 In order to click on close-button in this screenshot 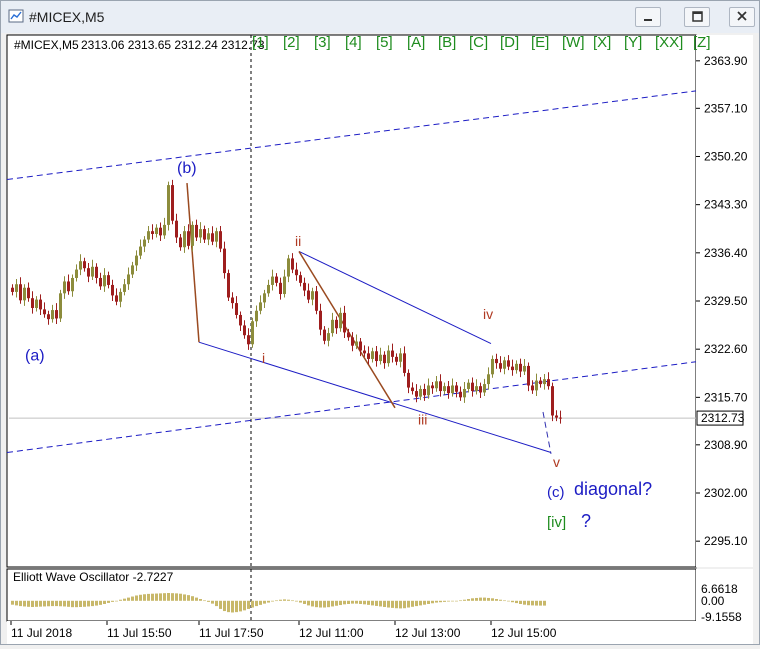, I will do `click(742, 17)`.